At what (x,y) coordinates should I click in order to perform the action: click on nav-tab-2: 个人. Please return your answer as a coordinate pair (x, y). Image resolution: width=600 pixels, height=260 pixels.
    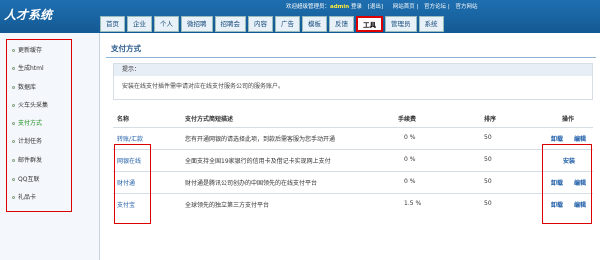
    Looking at the image, I should click on (166, 24).